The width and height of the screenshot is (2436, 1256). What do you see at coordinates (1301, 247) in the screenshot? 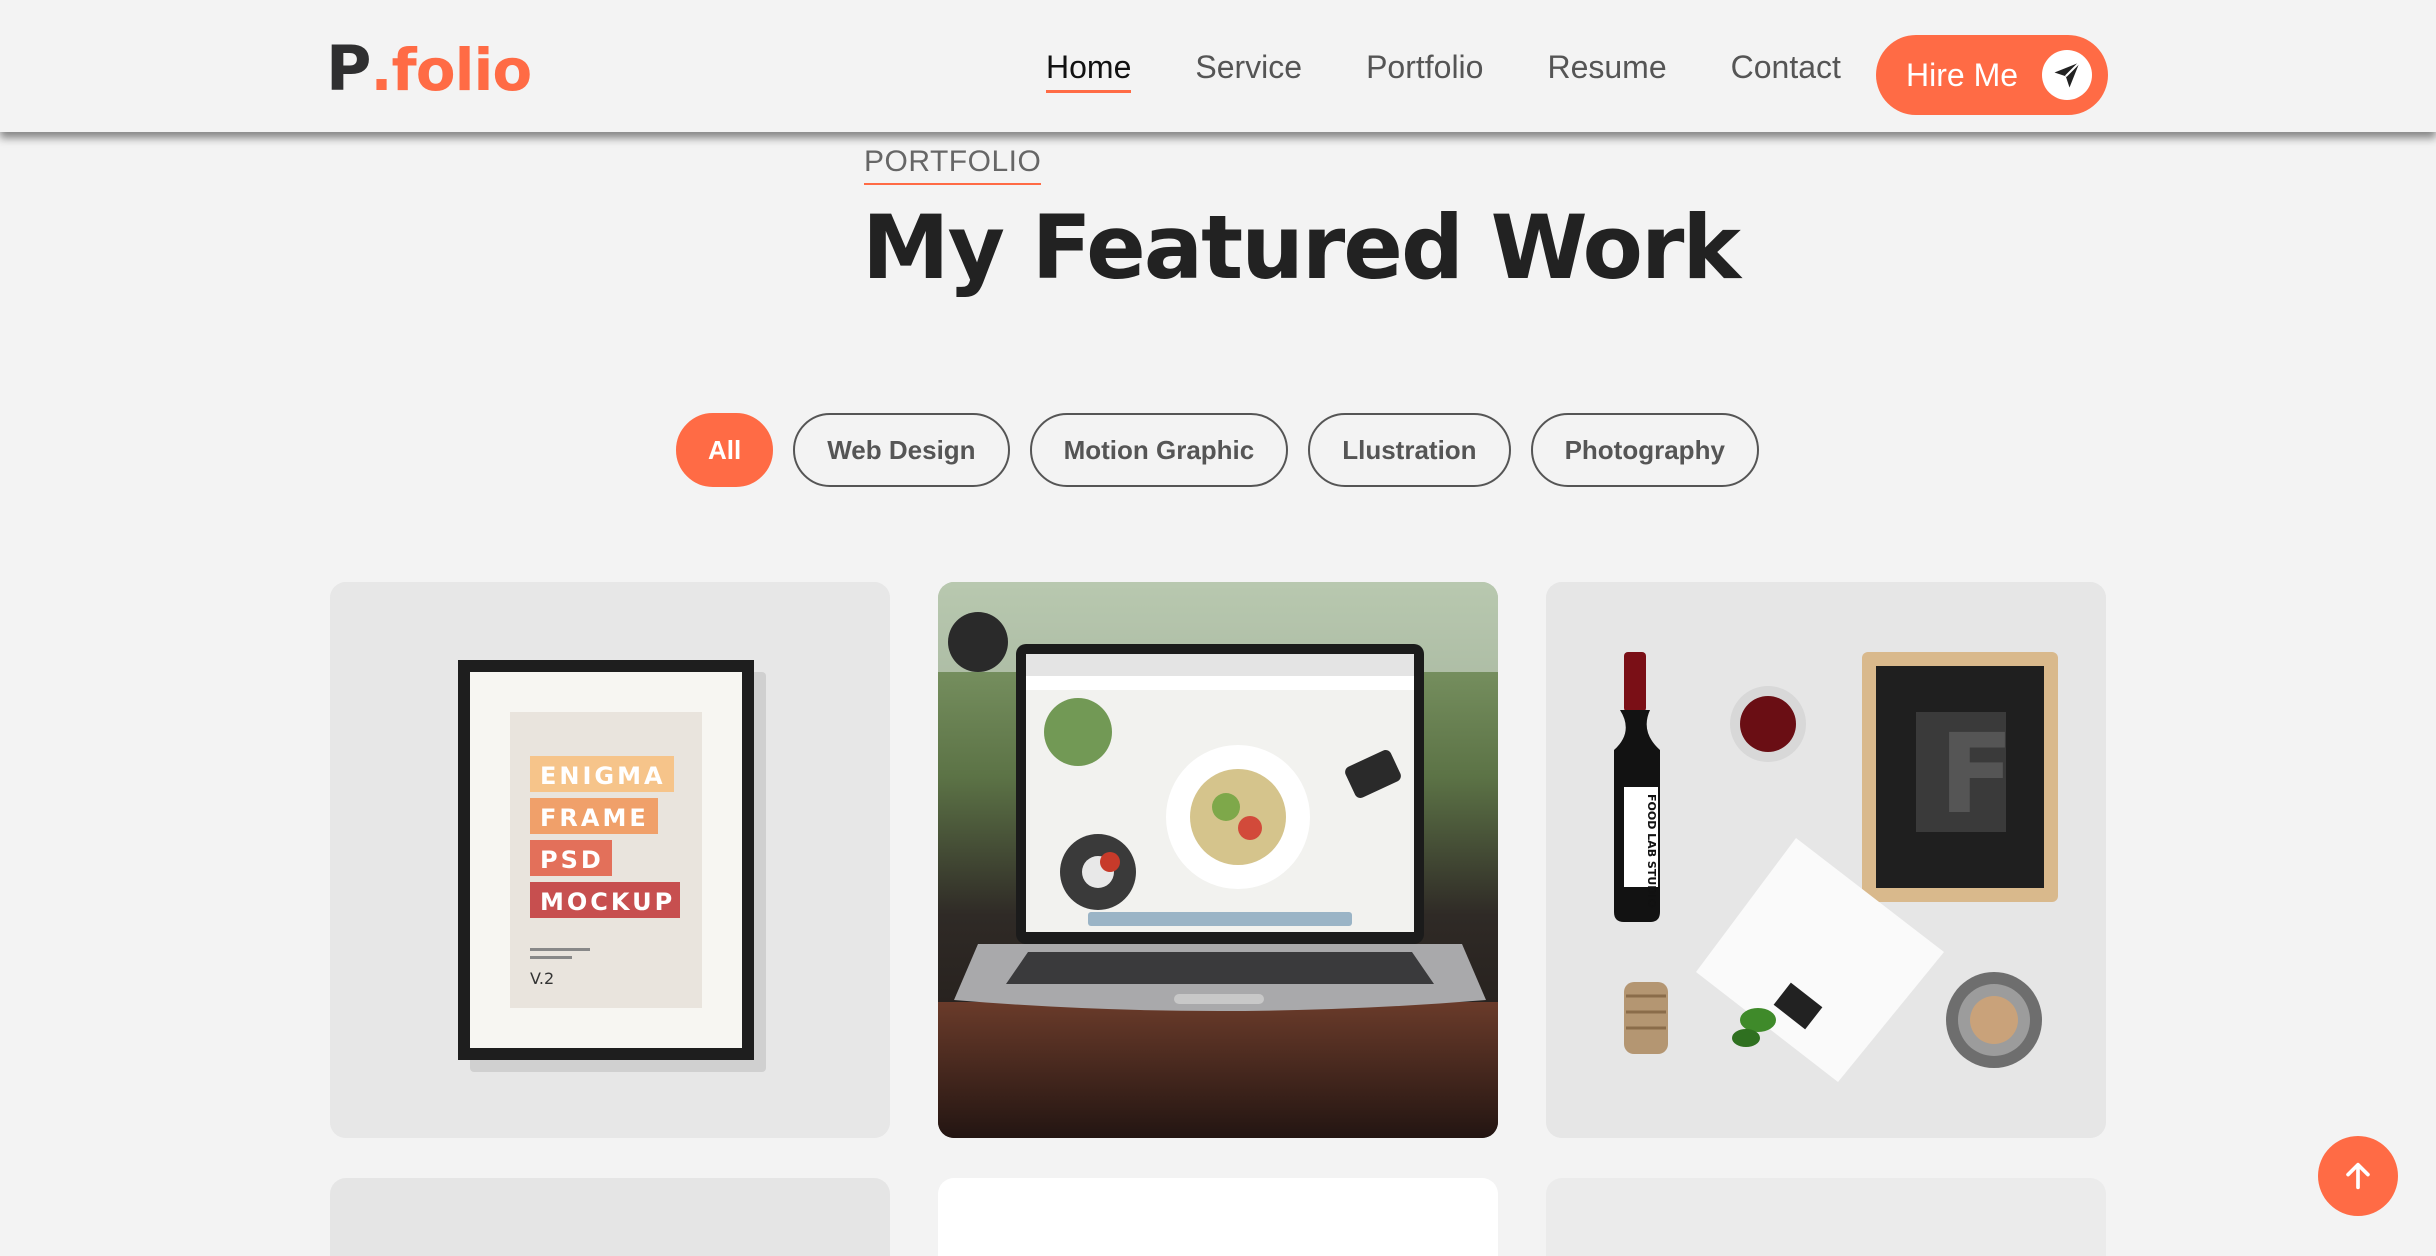
I see `section-title: My Featured Work` at bounding box center [1301, 247].